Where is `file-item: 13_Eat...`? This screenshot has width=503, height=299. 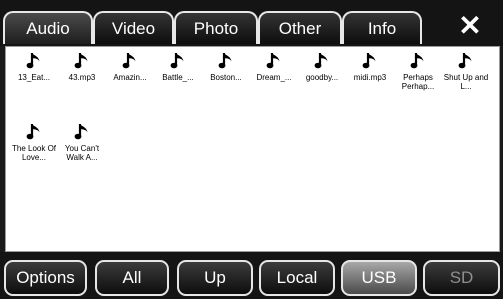
file-item: 13_Eat... is located at coordinates (34, 86).